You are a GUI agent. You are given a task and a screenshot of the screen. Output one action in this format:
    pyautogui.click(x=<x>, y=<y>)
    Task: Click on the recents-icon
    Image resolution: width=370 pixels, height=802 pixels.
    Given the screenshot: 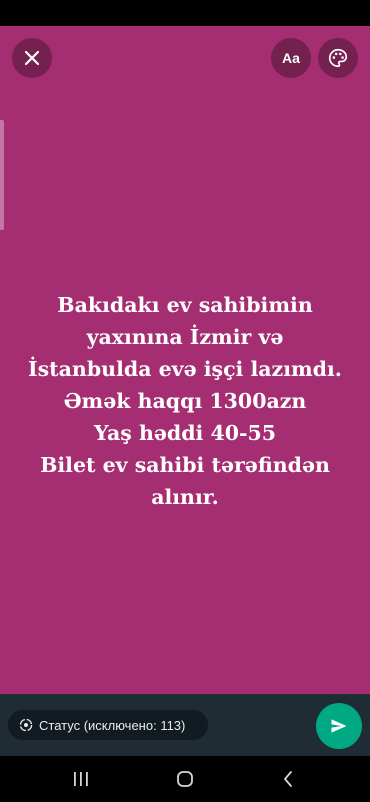 What is the action you would take?
    pyautogui.click(x=81, y=779)
    